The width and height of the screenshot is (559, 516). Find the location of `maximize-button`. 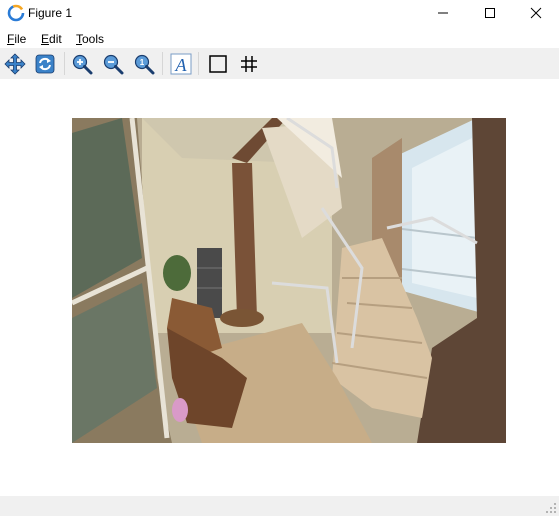

maximize-button is located at coordinates (490, 13).